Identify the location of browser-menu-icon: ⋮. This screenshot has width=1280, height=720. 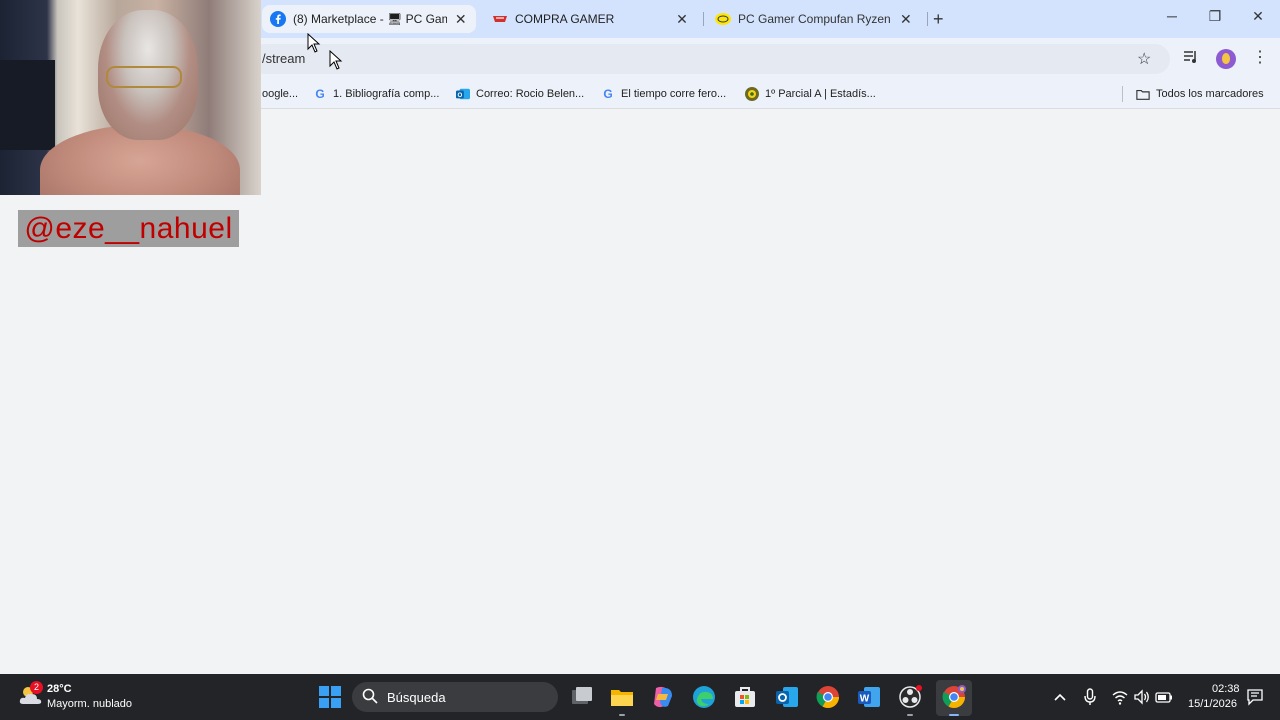
(1260, 57).